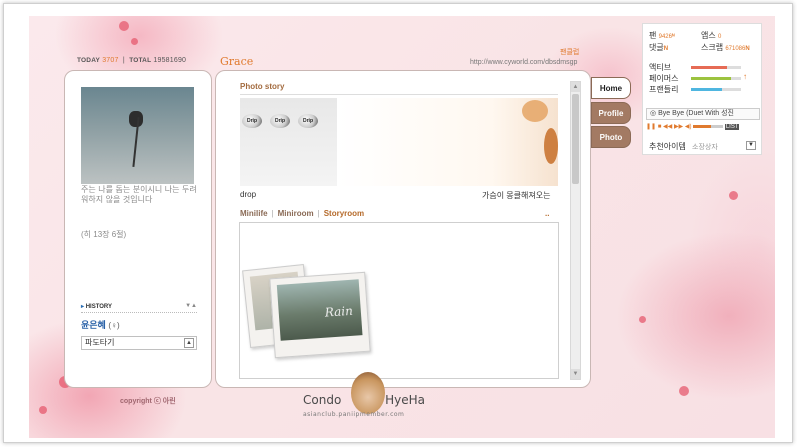  What do you see at coordinates (705, 147) in the screenshot?
I see `shop-label: 소장상자` at bounding box center [705, 147].